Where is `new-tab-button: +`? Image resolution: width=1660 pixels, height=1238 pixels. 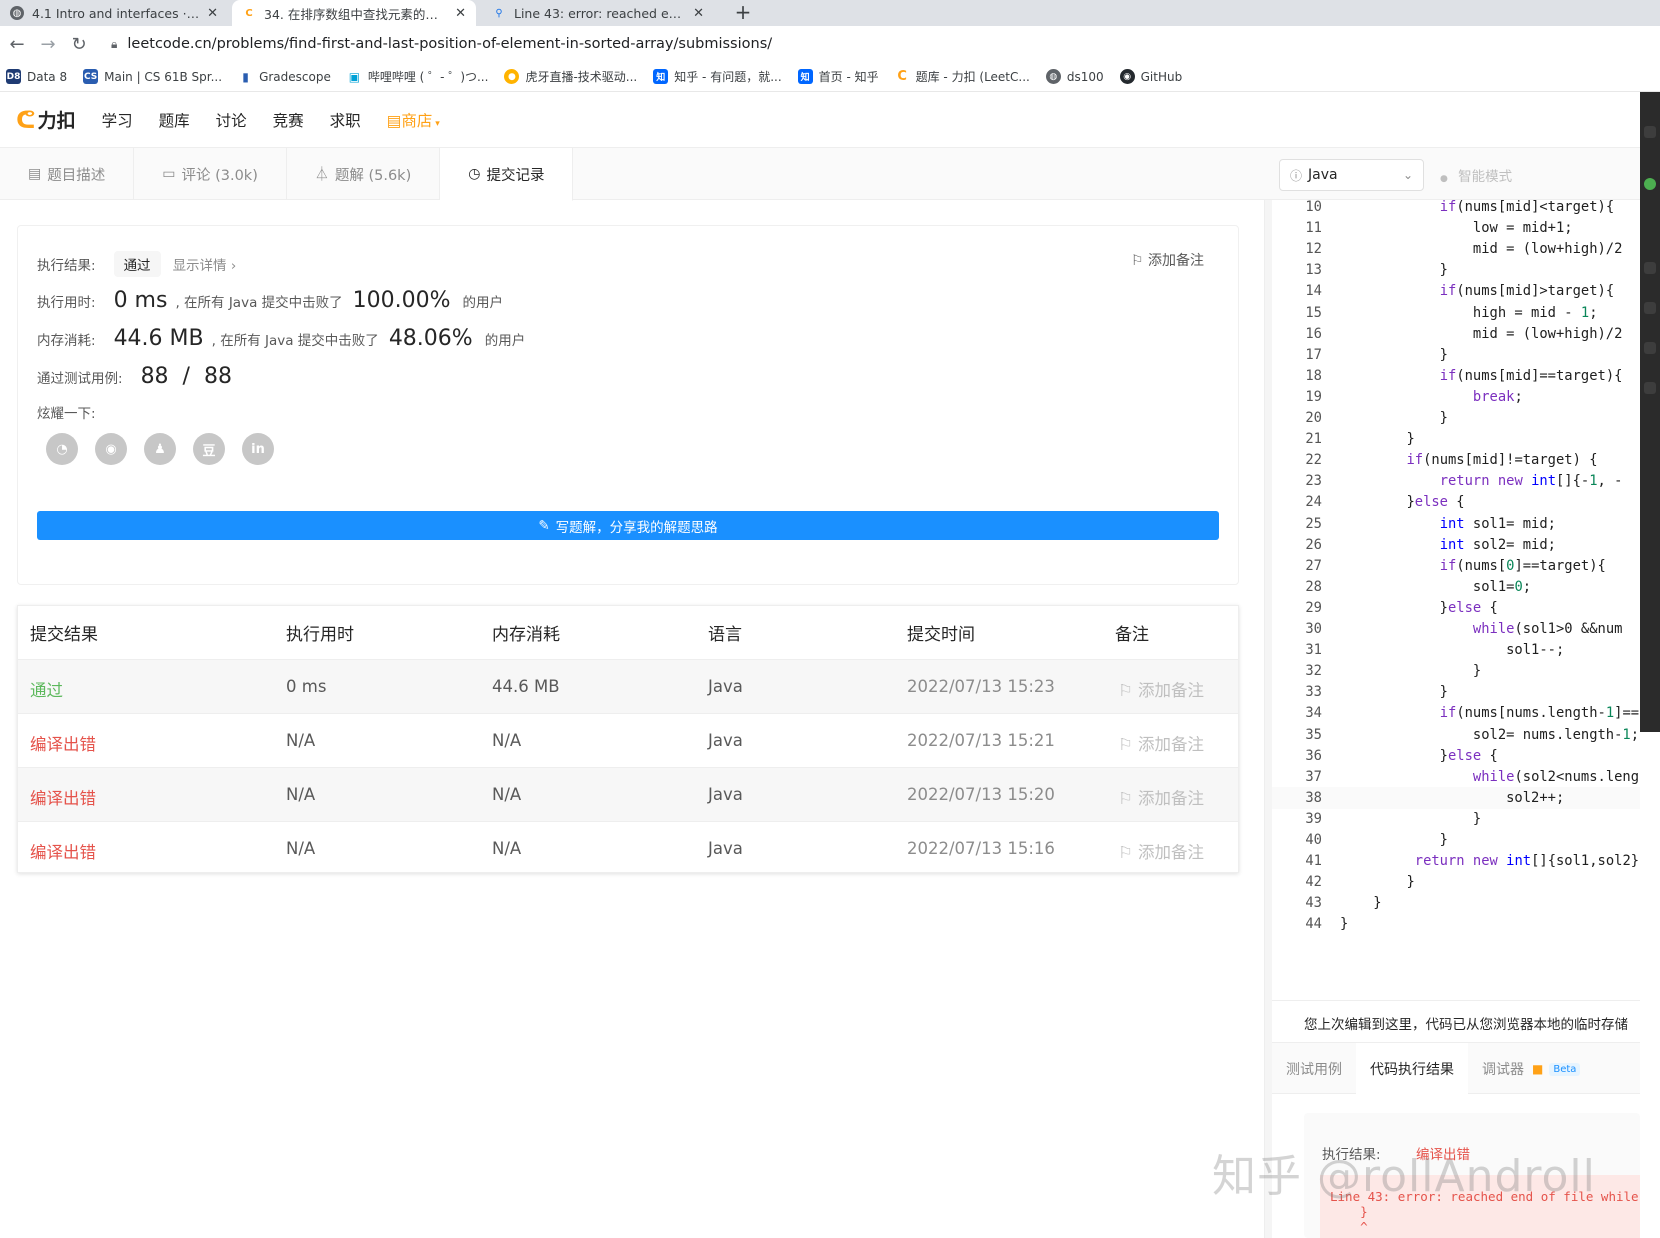 new-tab-button: + is located at coordinates (743, 13).